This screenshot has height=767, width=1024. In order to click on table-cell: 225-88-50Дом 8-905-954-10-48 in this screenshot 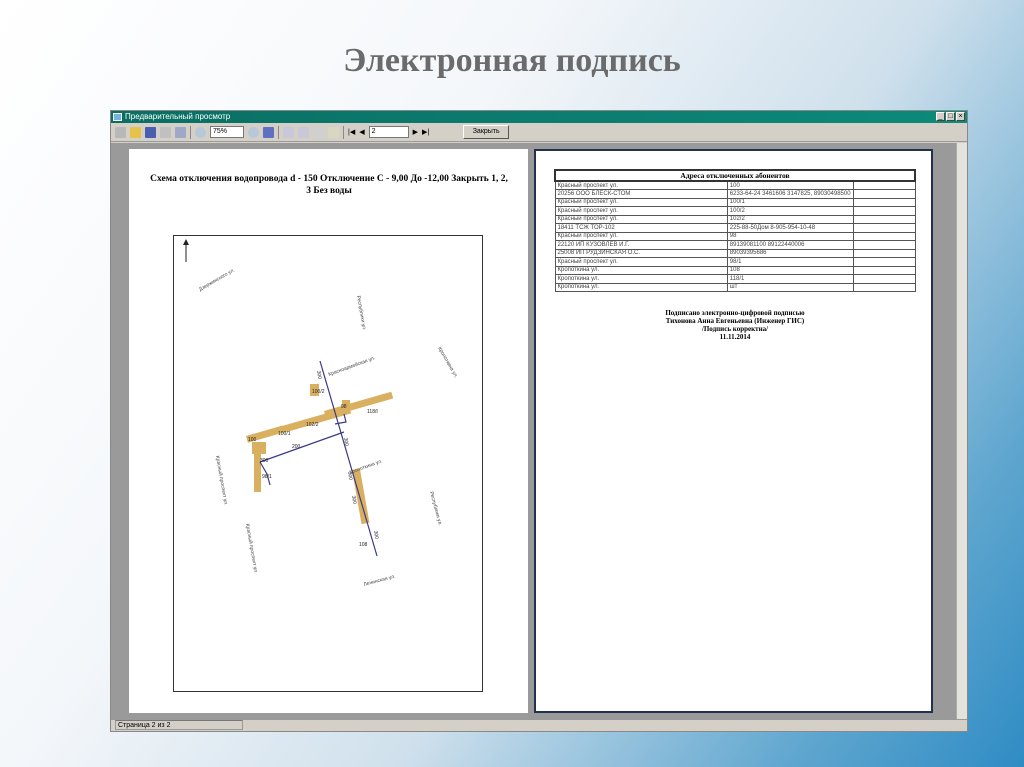, I will do `click(790, 228)`.